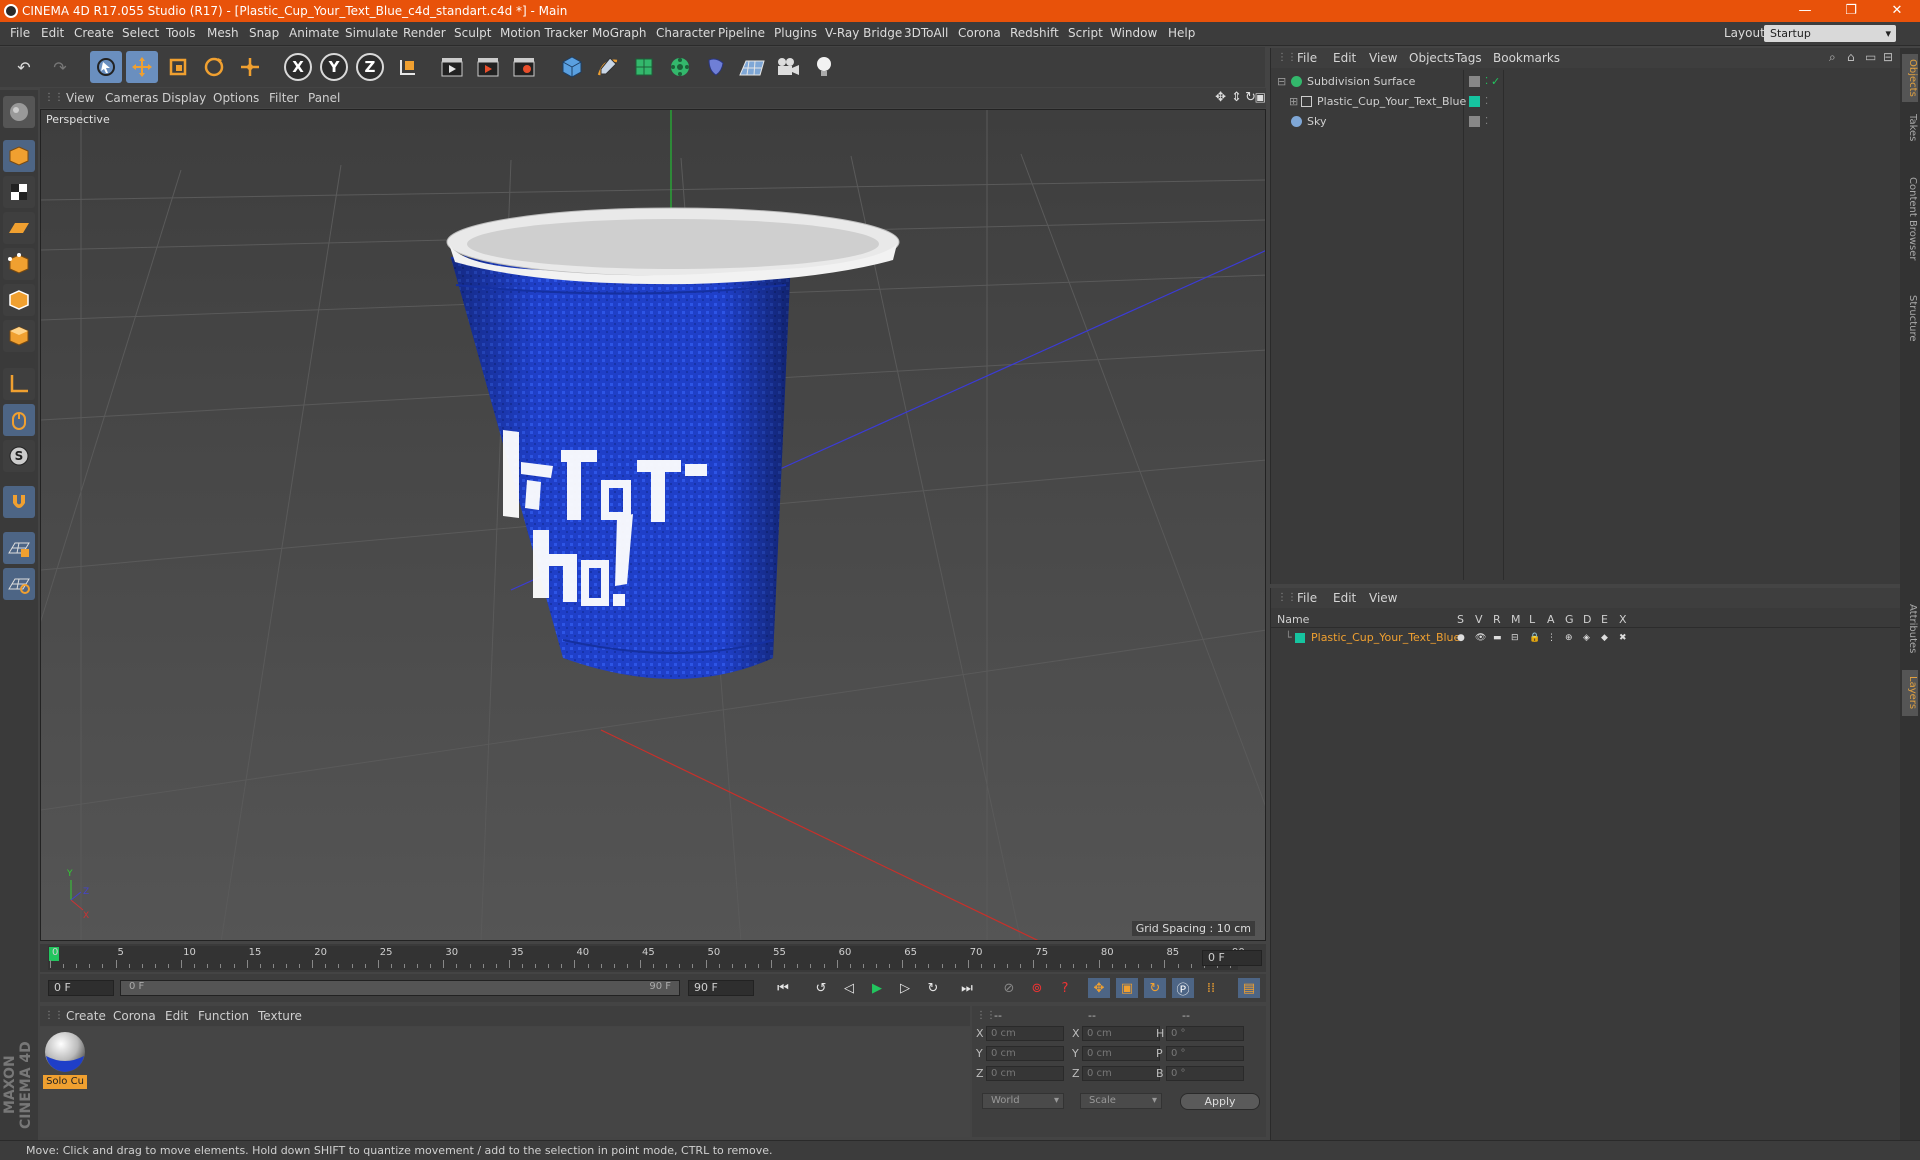 This screenshot has height=1160, width=1920. Describe the element at coordinates (1316, 121) in the screenshot. I see `object-name: Sky` at that location.